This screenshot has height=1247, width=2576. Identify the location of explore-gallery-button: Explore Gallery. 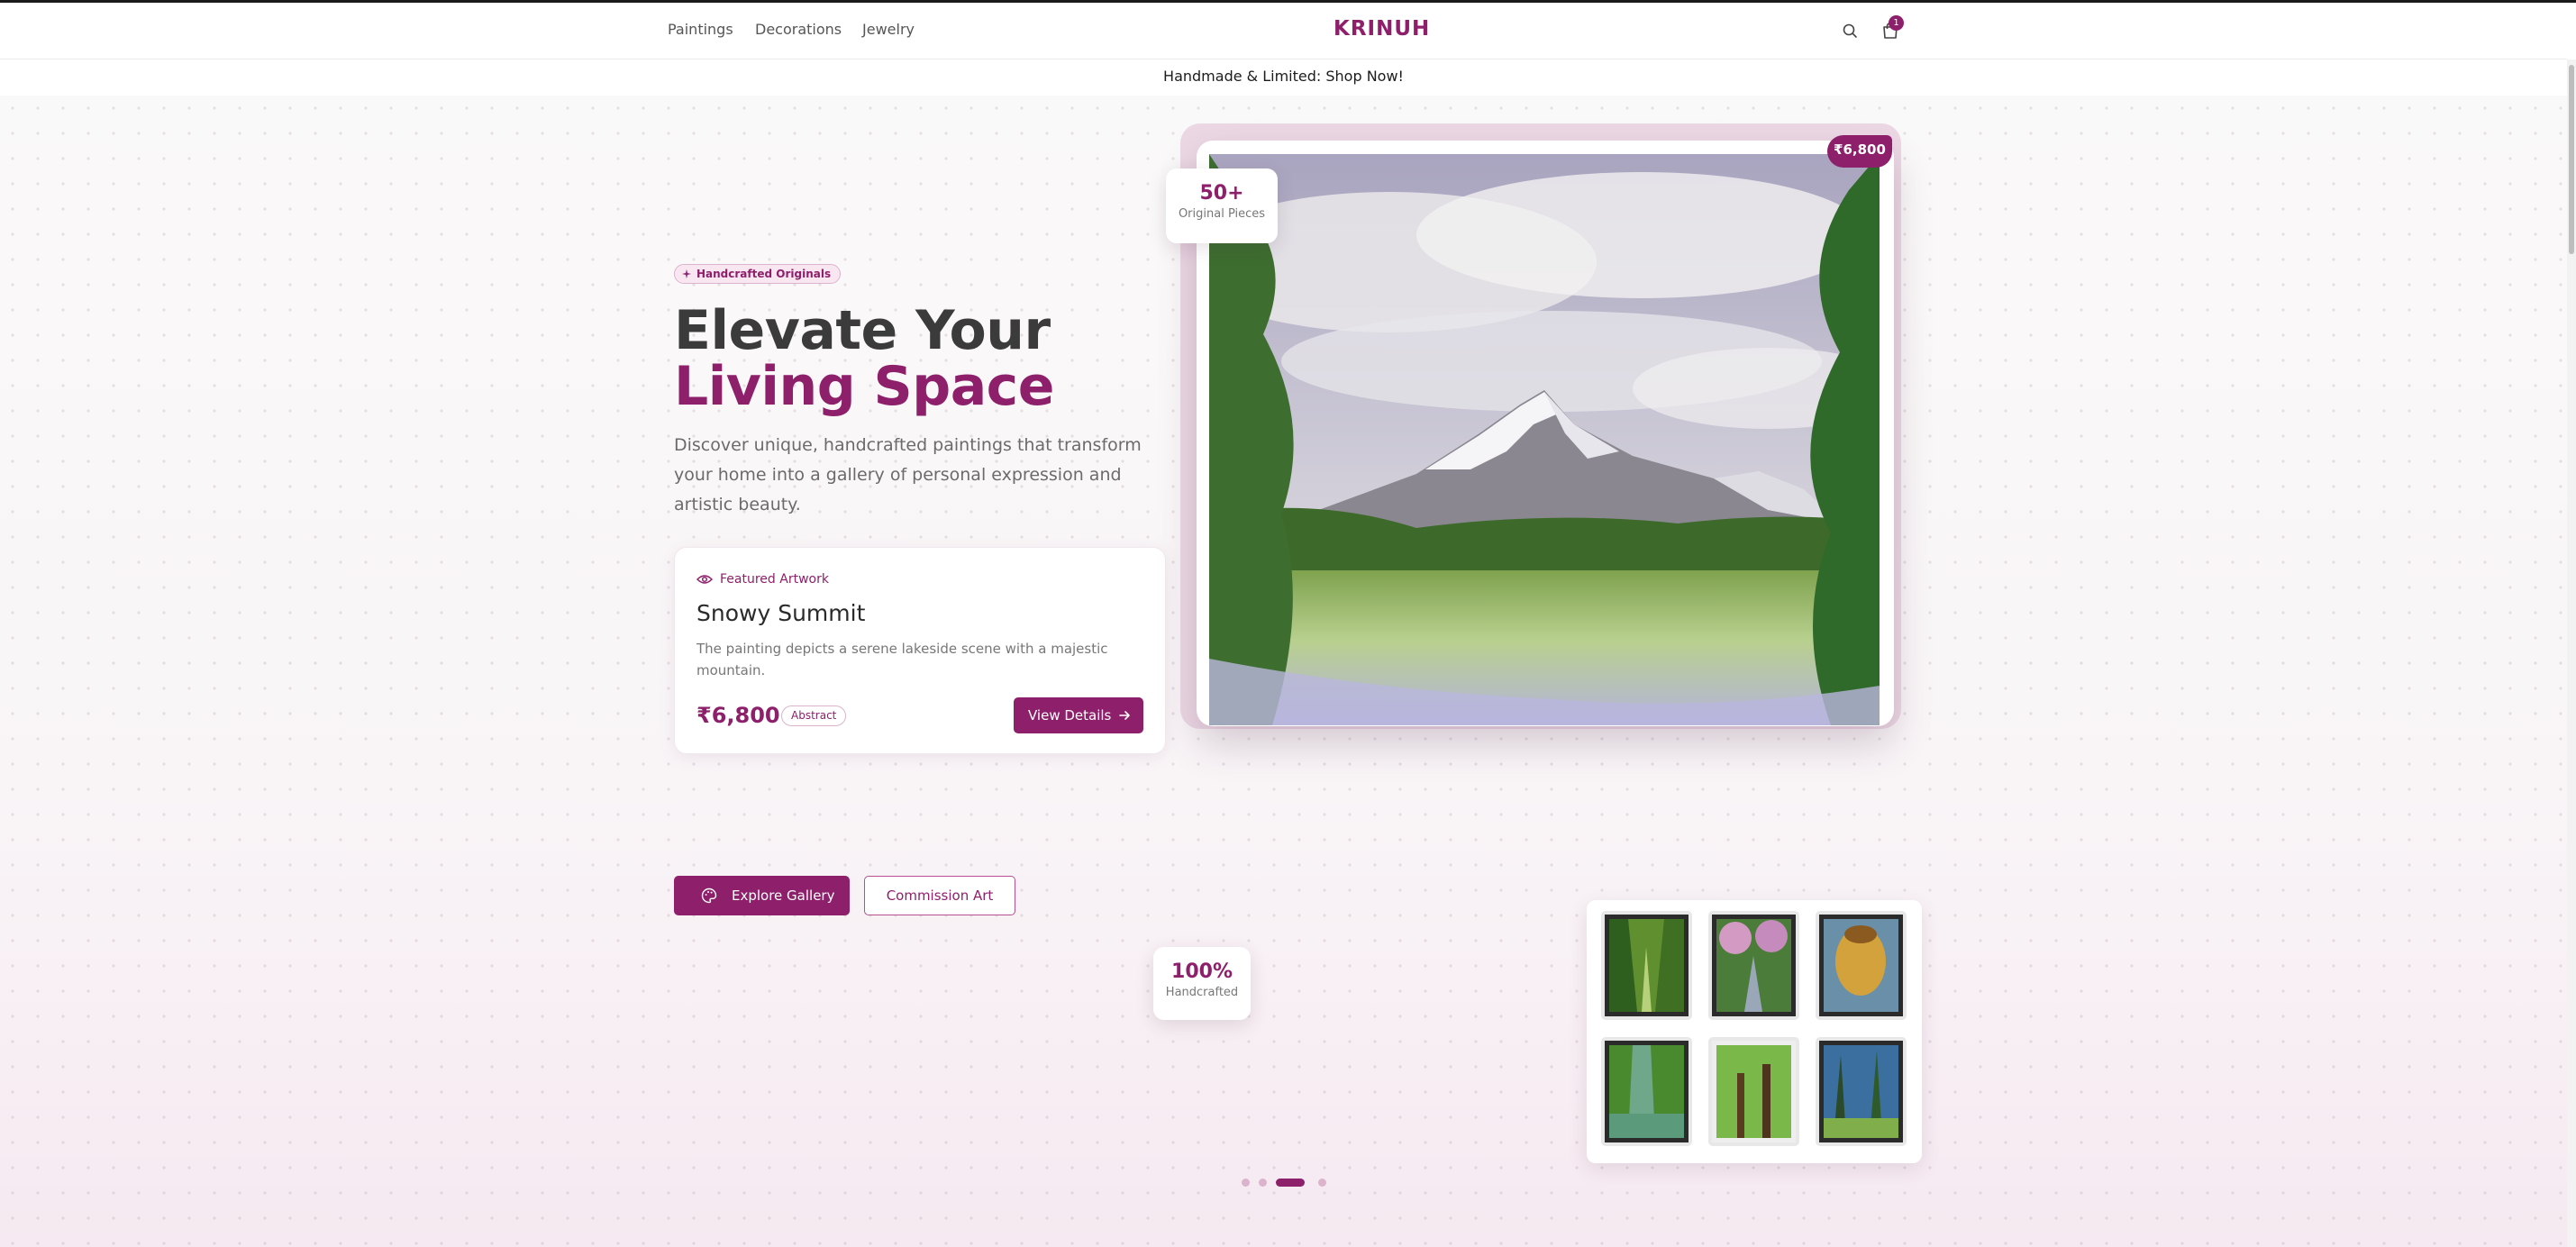
(762, 896).